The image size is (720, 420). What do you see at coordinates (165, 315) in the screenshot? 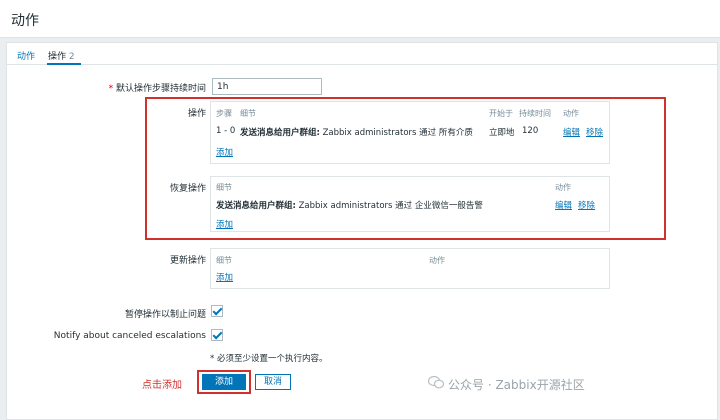
I see `pause-suppressed-label: 暂停操作以制止问题` at bounding box center [165, 315].